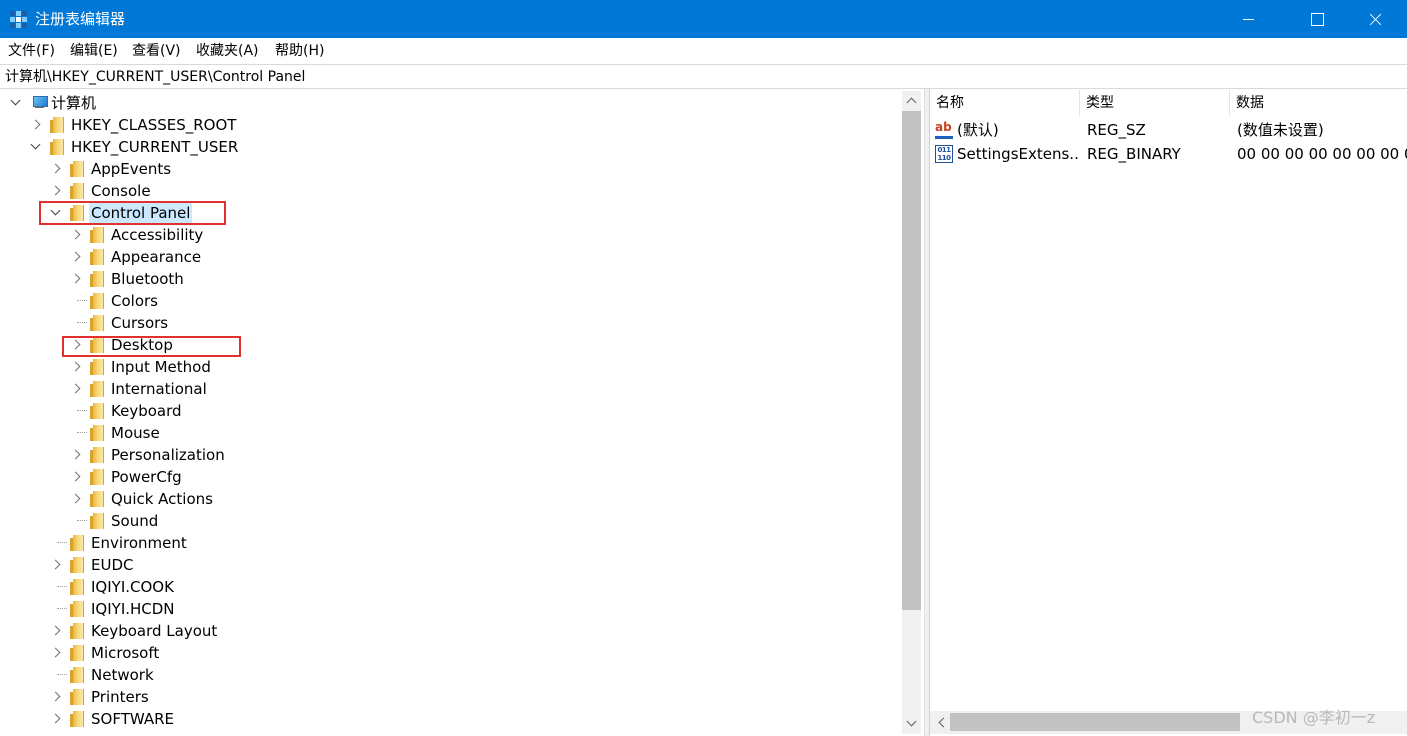 The height and width of the screenshot is (736, 1407). Describe the element at coordinates (450, 609) in the screenshot. I see `tree-node-iqiyi-hcdn: IQIYI.HCDN` at that location.